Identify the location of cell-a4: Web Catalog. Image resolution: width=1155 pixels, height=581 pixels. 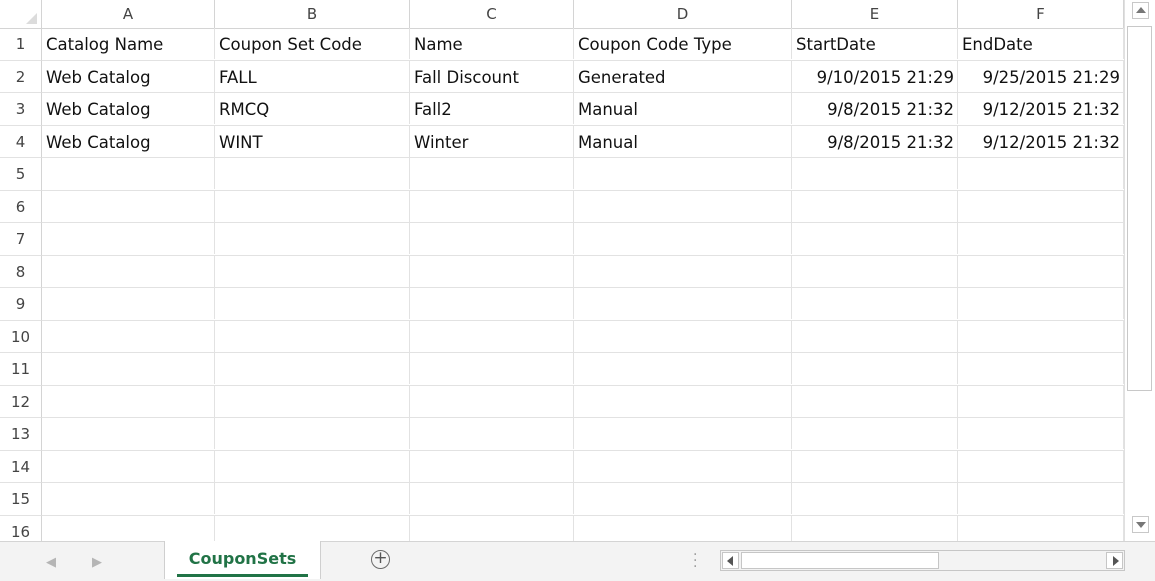
(128, 141).